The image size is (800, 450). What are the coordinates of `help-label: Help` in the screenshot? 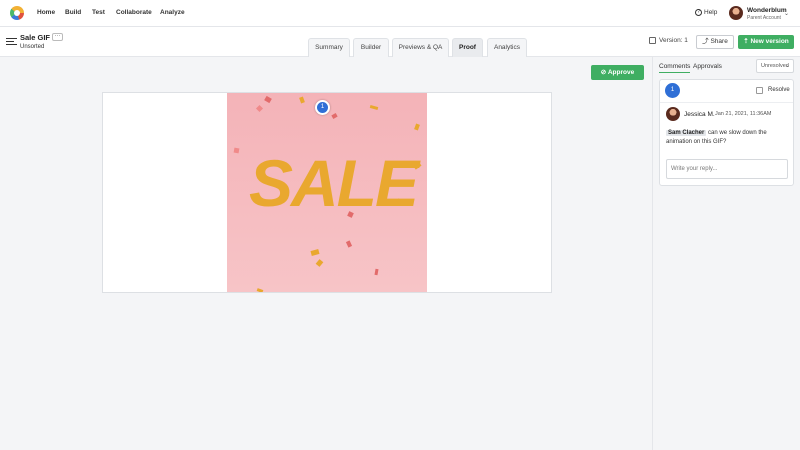 It's located at (711, 12).